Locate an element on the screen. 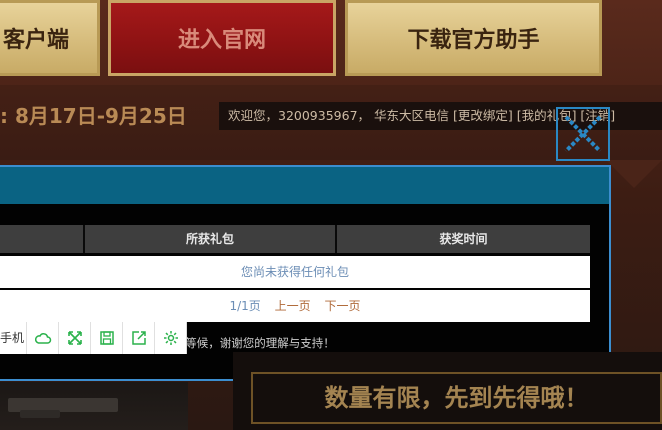 The width and height of the screenshot is (662, 430). expand-icon is located at coordinates (74, 338).